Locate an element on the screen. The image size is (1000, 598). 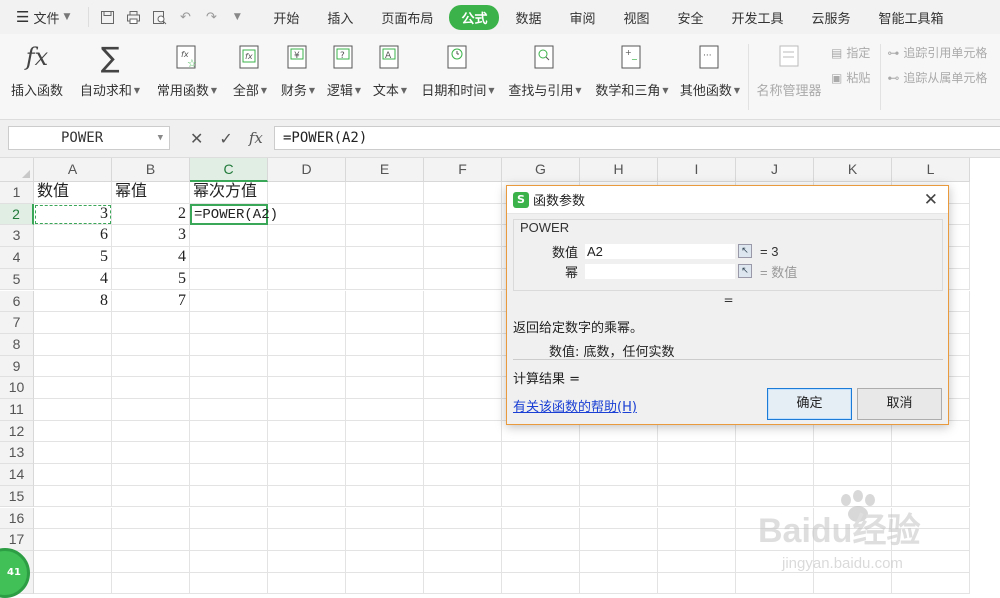
cell-a14 is located at coordinates (73, 475).